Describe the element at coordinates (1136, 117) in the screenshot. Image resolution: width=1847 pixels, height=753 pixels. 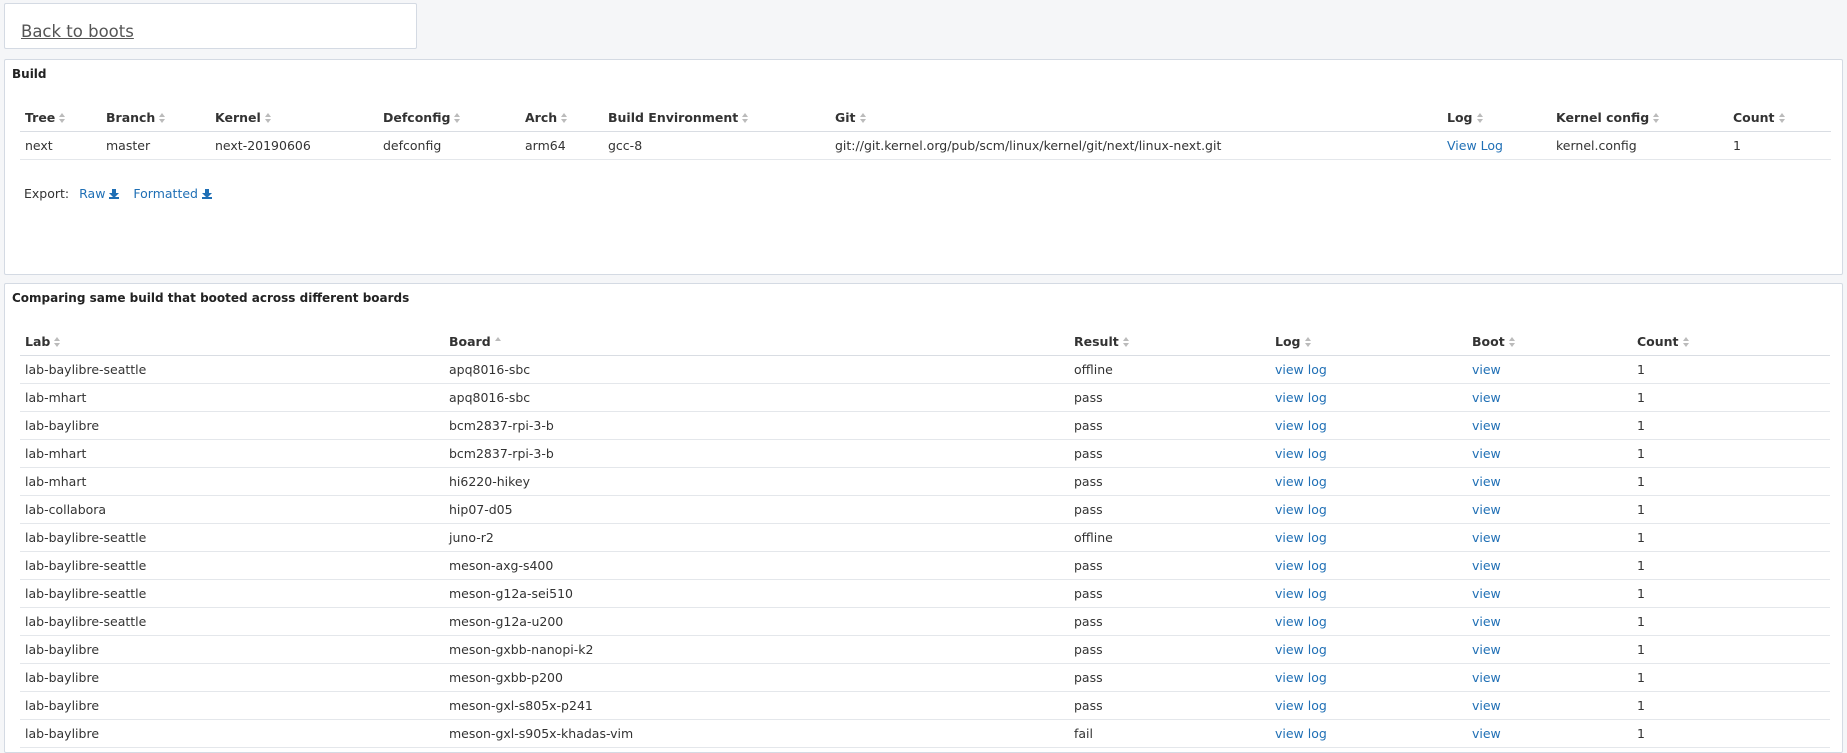
I see `col-git: Git` at that location.